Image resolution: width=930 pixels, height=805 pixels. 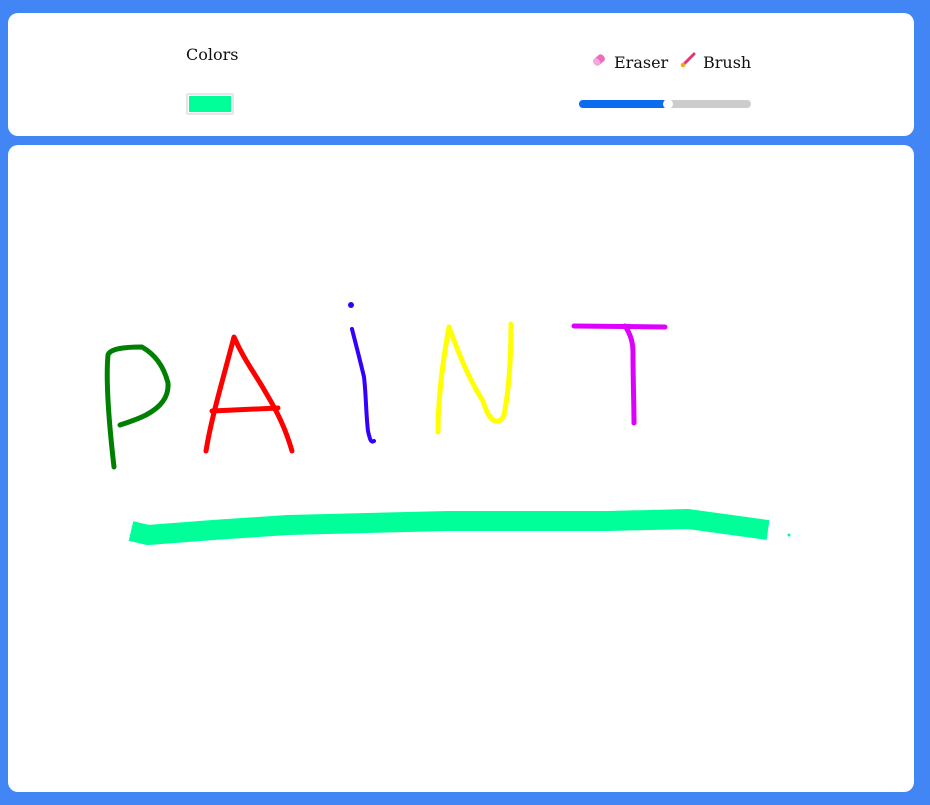 I want to click on stroke-letter-t-bar, so click(x=619, y=326).